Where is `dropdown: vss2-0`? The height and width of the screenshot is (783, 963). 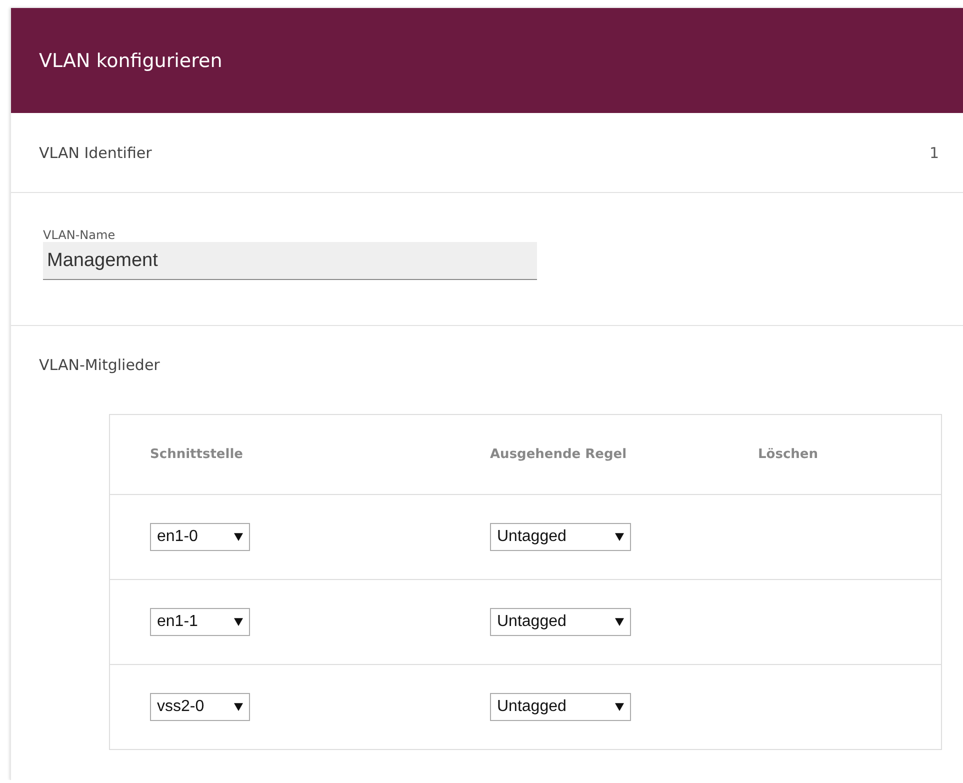 dropdown: vss2-0 is located at coordinates (200, 707).